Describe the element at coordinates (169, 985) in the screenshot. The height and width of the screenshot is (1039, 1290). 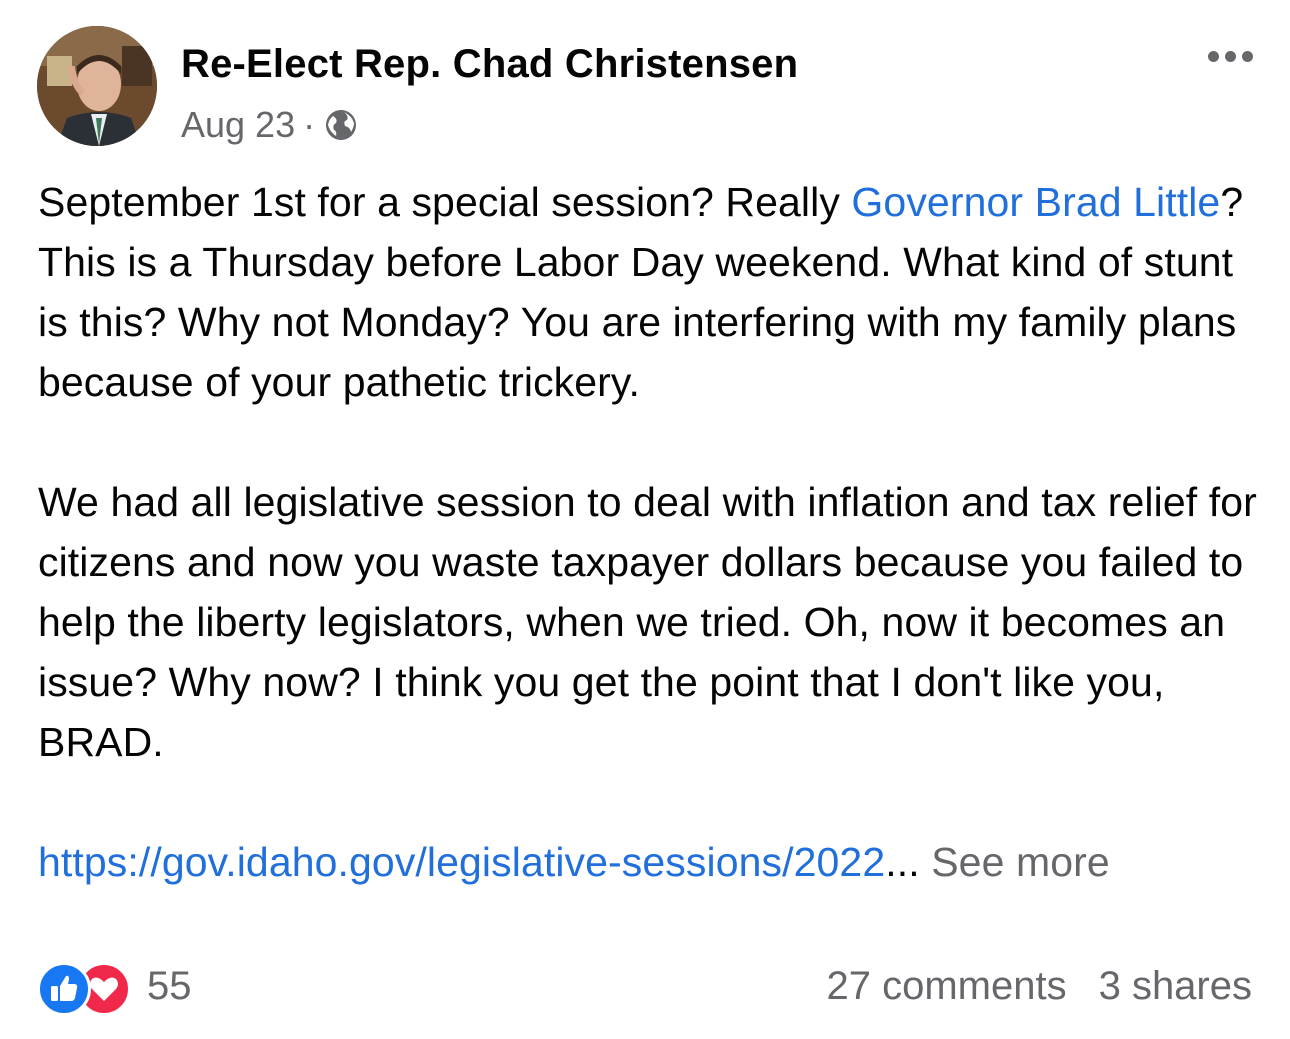
I see `reaction-count: 55` at that location.